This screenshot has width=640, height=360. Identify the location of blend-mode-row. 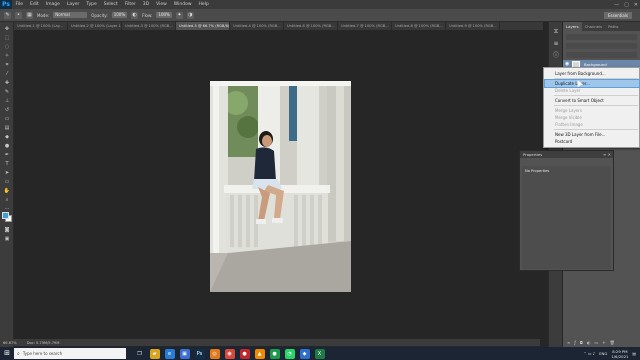
(601, 46).